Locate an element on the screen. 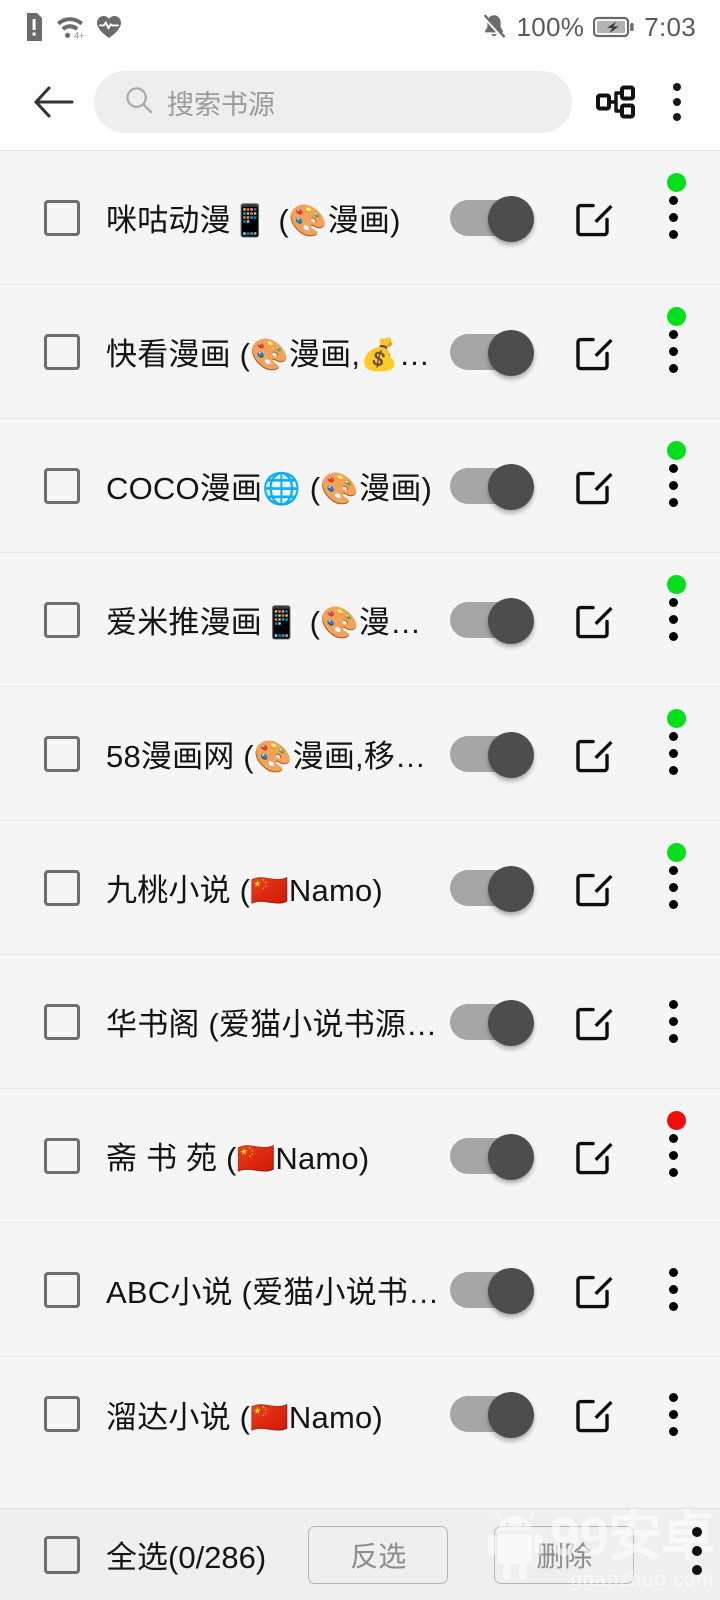  toolbar-overflow-button is located at coordinates (677, 102).